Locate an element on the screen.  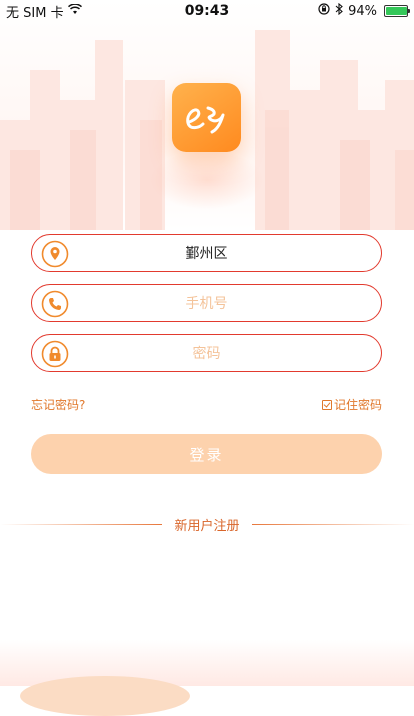
password-field: 密码 is located at coordinates (206, 353).